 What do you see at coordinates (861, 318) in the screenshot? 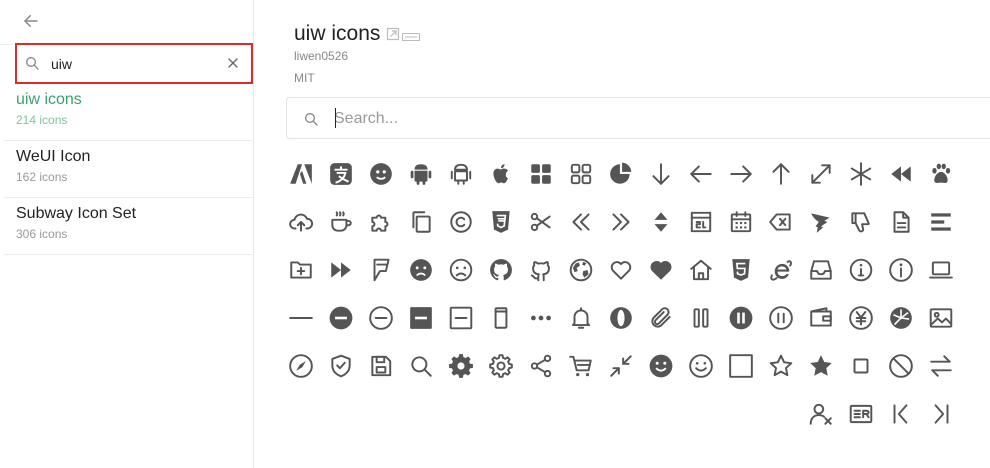
I see `pay-circle-o-icon` at bounding box center [861, 318].